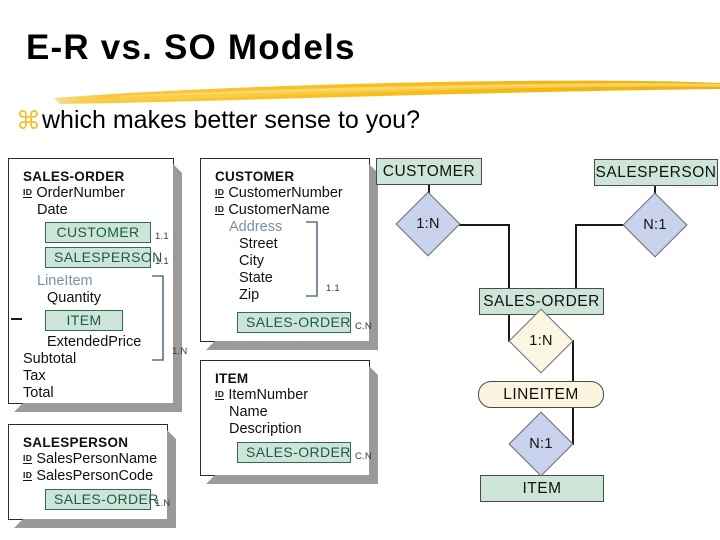 Image resolution: width=720 pixels, height=540 pixels. I want to click on er-relationship-label-salesorder-lineitem: 1:N, so click(541, 341).